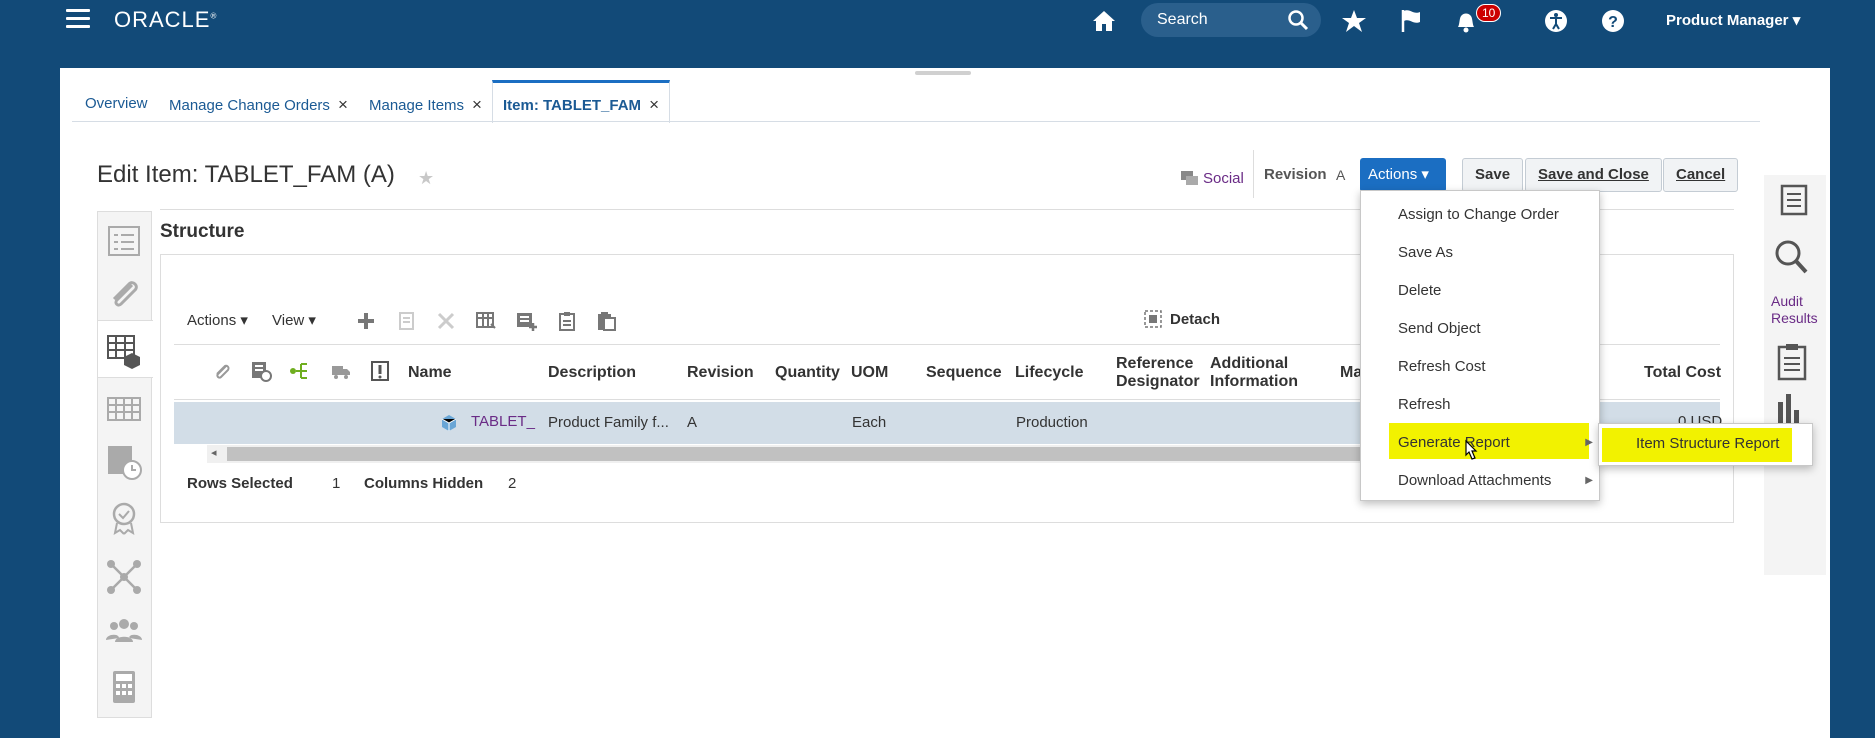 This screenshot has width=1875, height=738. I want to click on flag-icon, so click(1412, 21).